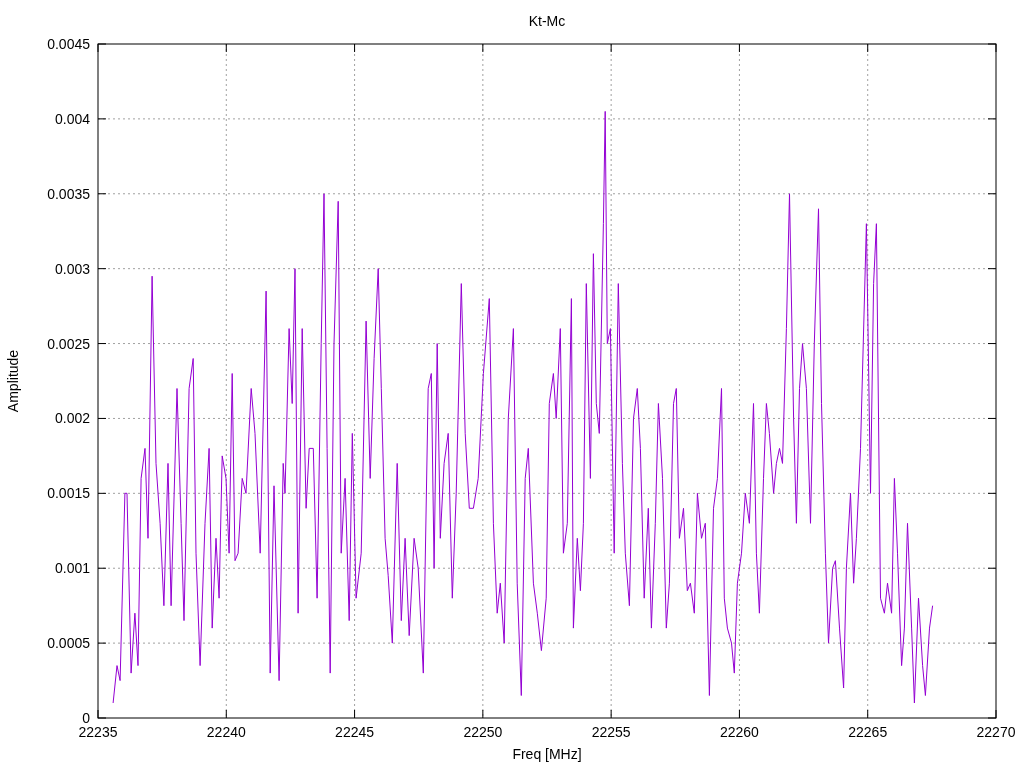 The height and width of the screenshot is (768, 1024). Describe the element at coordinates (68, 343) in the screenshot. I see `tick-label: 0.0025` at that location.